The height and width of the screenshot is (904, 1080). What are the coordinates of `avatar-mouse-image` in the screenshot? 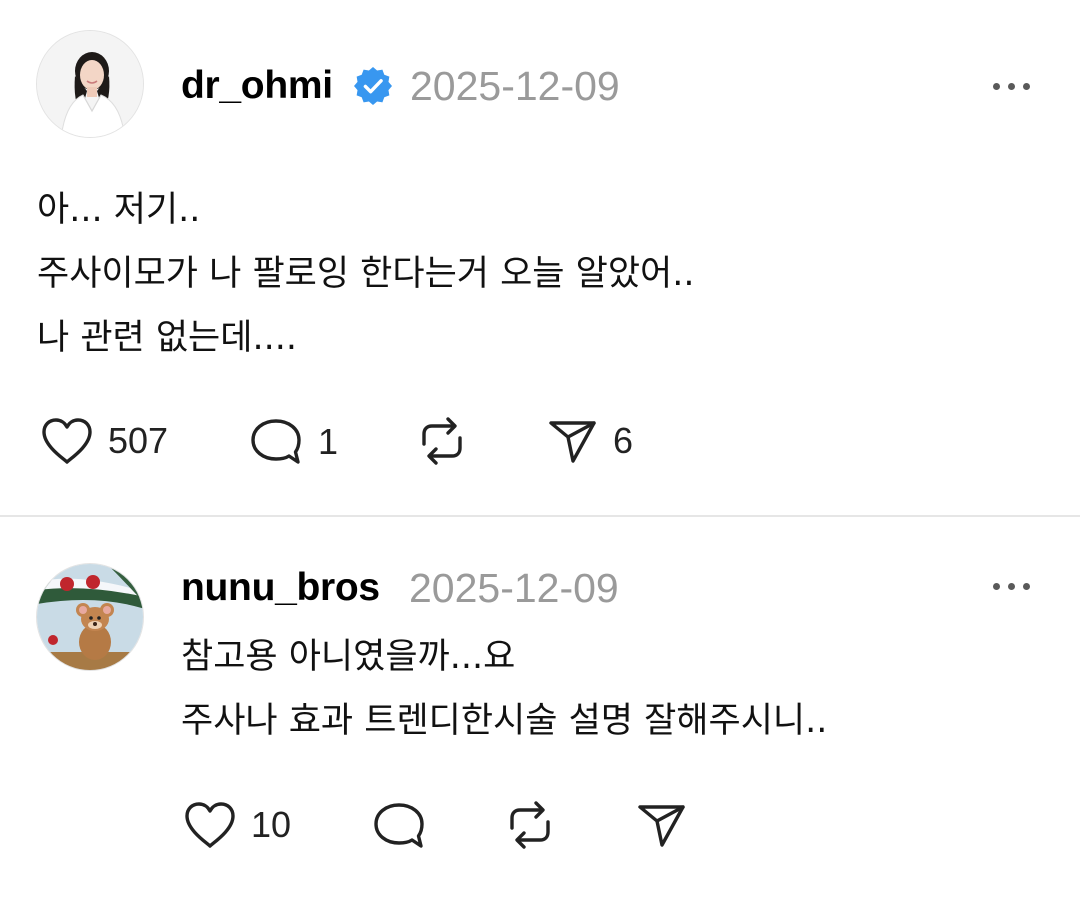 It's located at (90, 617).